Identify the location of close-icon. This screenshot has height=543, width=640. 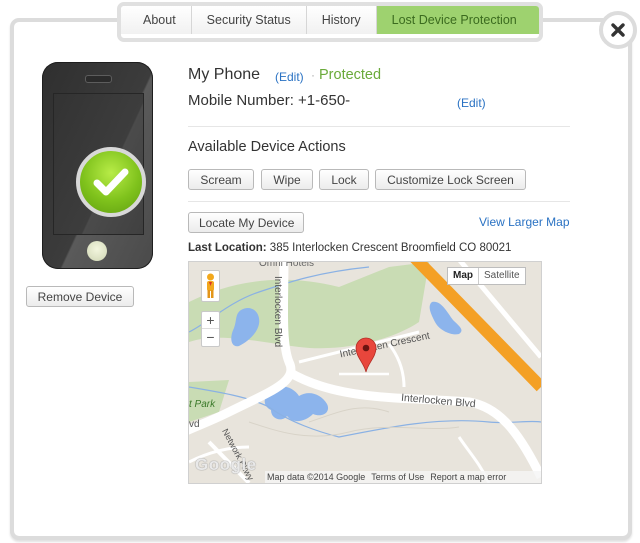
(618, 30).